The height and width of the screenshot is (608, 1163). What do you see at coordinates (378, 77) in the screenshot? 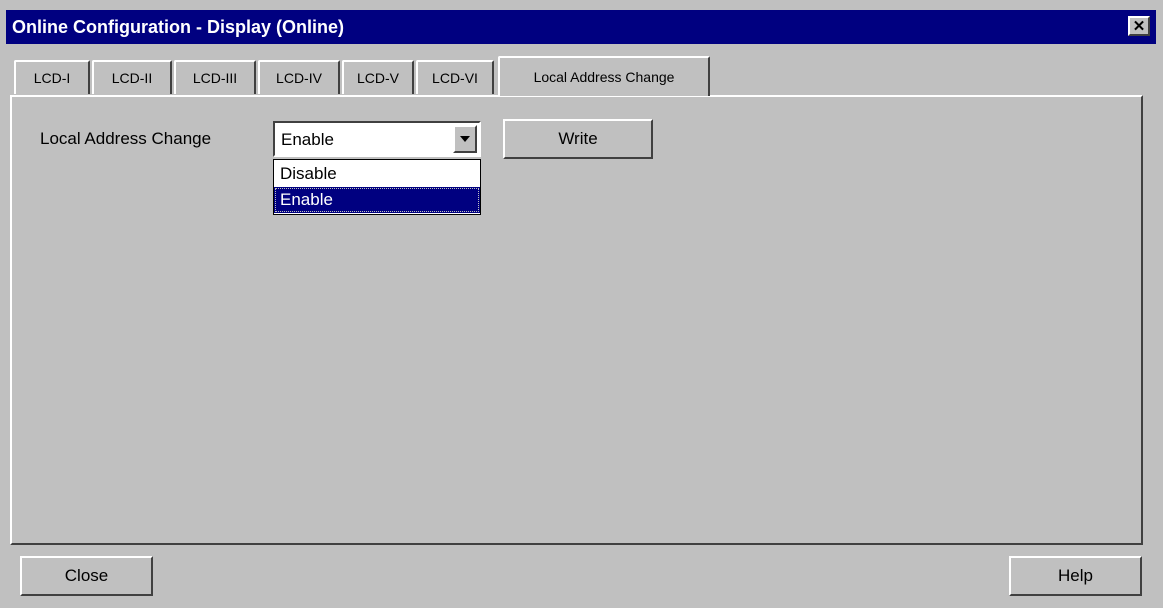
I see `tab-lcd-v: LCD-V` at bounding box center [378, 77].